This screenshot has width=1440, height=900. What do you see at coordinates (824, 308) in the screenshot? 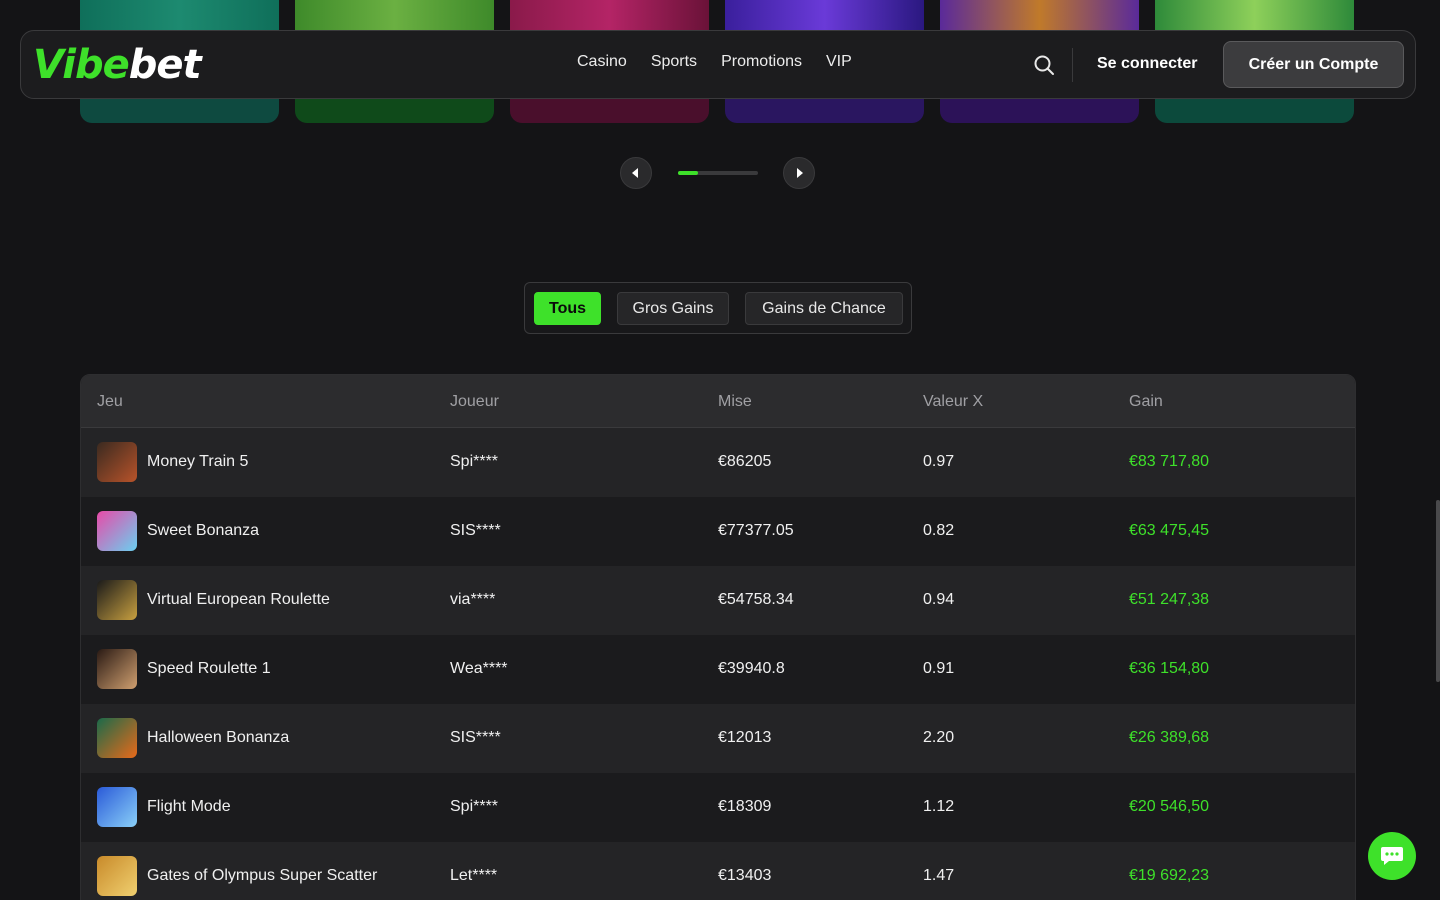
I see `tab-gains-de-chance: Gains de Chance` at bounding box center [824, 308].